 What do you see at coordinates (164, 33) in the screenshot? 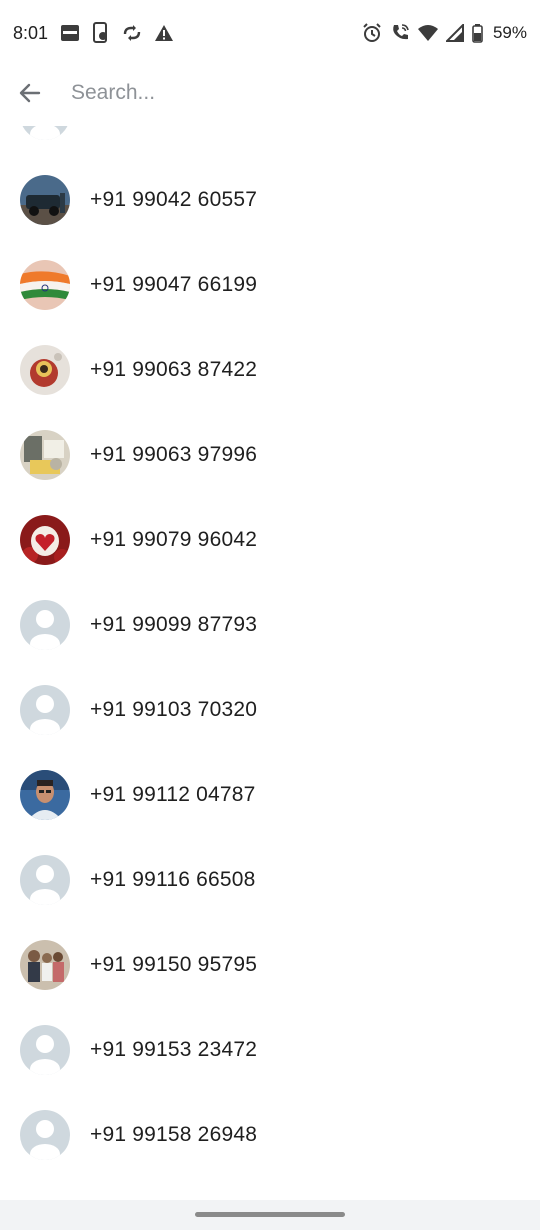
I see `warning-icon` at bounding box center [164, 33].